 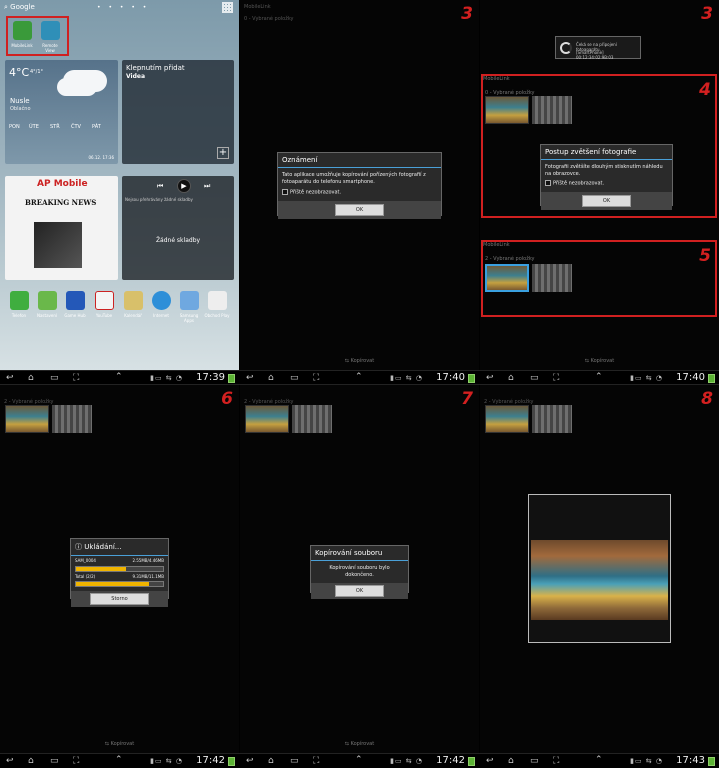 I want to click on remote-view-label: Remote View, so click(x=50, y=48).